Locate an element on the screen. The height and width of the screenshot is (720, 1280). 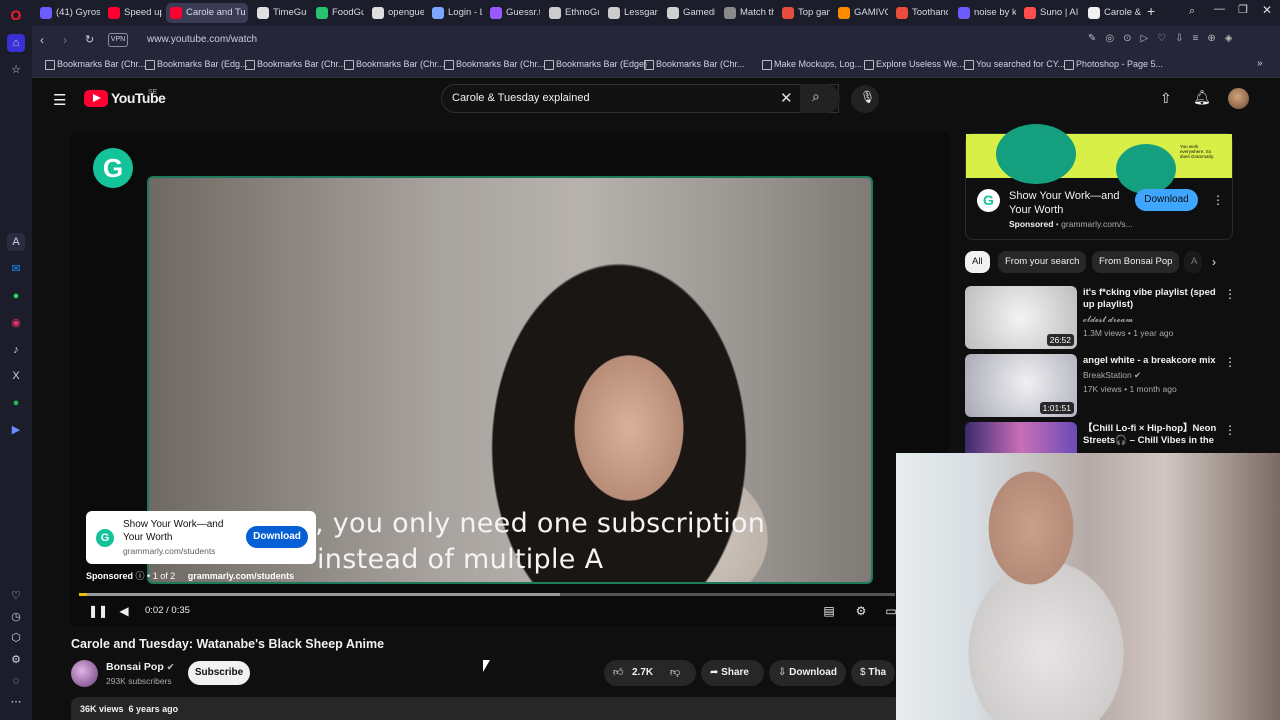
tab-5: FoodGues is located at coordinates (338, 13).